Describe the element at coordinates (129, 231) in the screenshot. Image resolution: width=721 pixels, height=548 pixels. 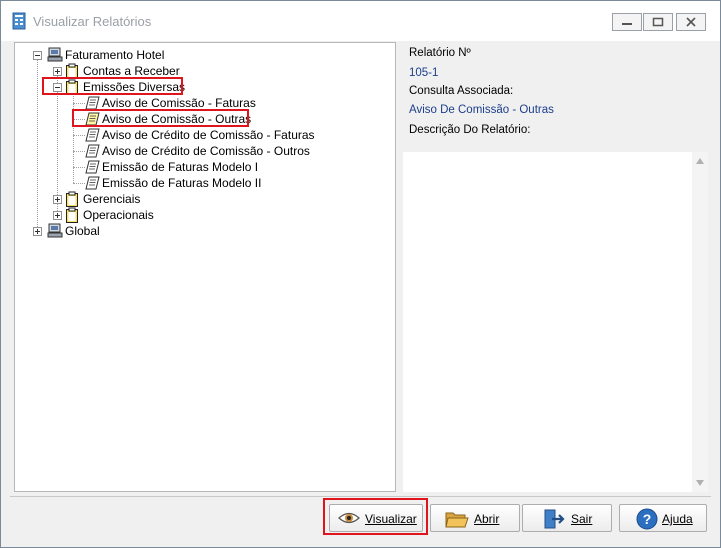
I see `tree-node-global: Global` at that location.